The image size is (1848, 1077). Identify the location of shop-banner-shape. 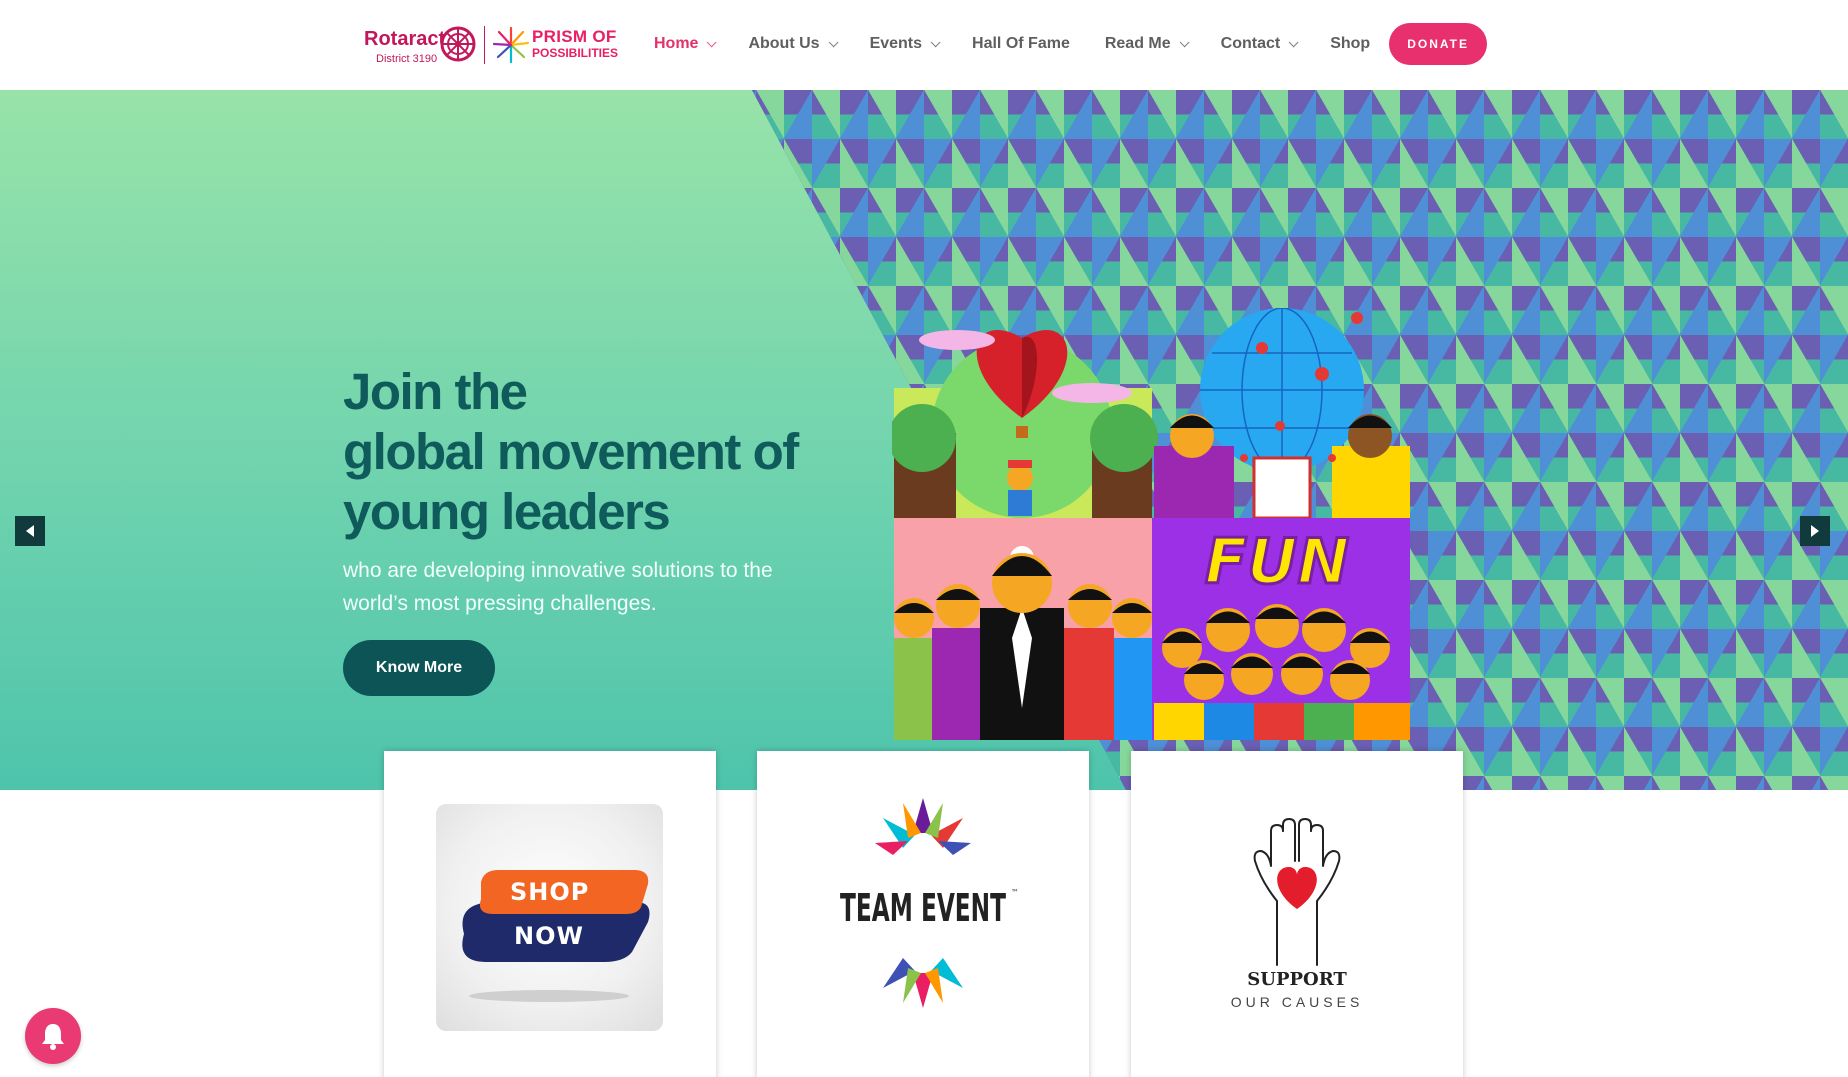
(556, 936).